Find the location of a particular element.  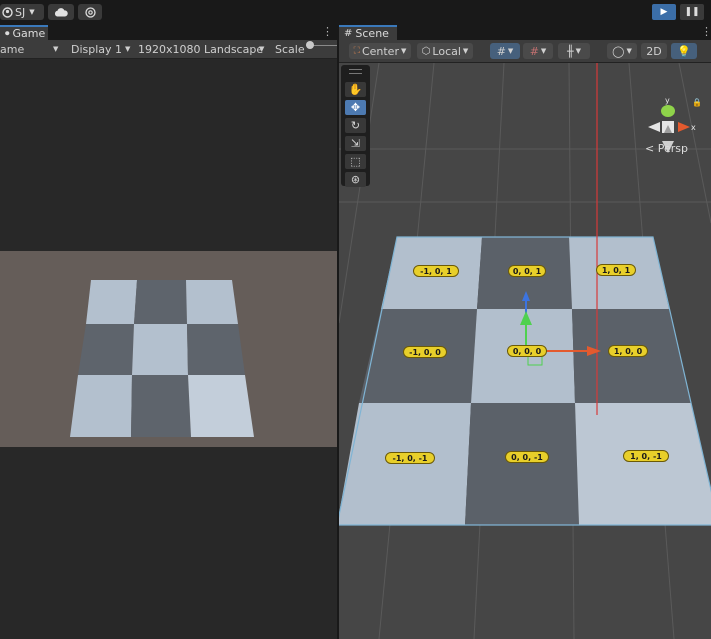

pivot-center-dropdown: ⛶ Center ▼ is located at coordinates (380, 51).